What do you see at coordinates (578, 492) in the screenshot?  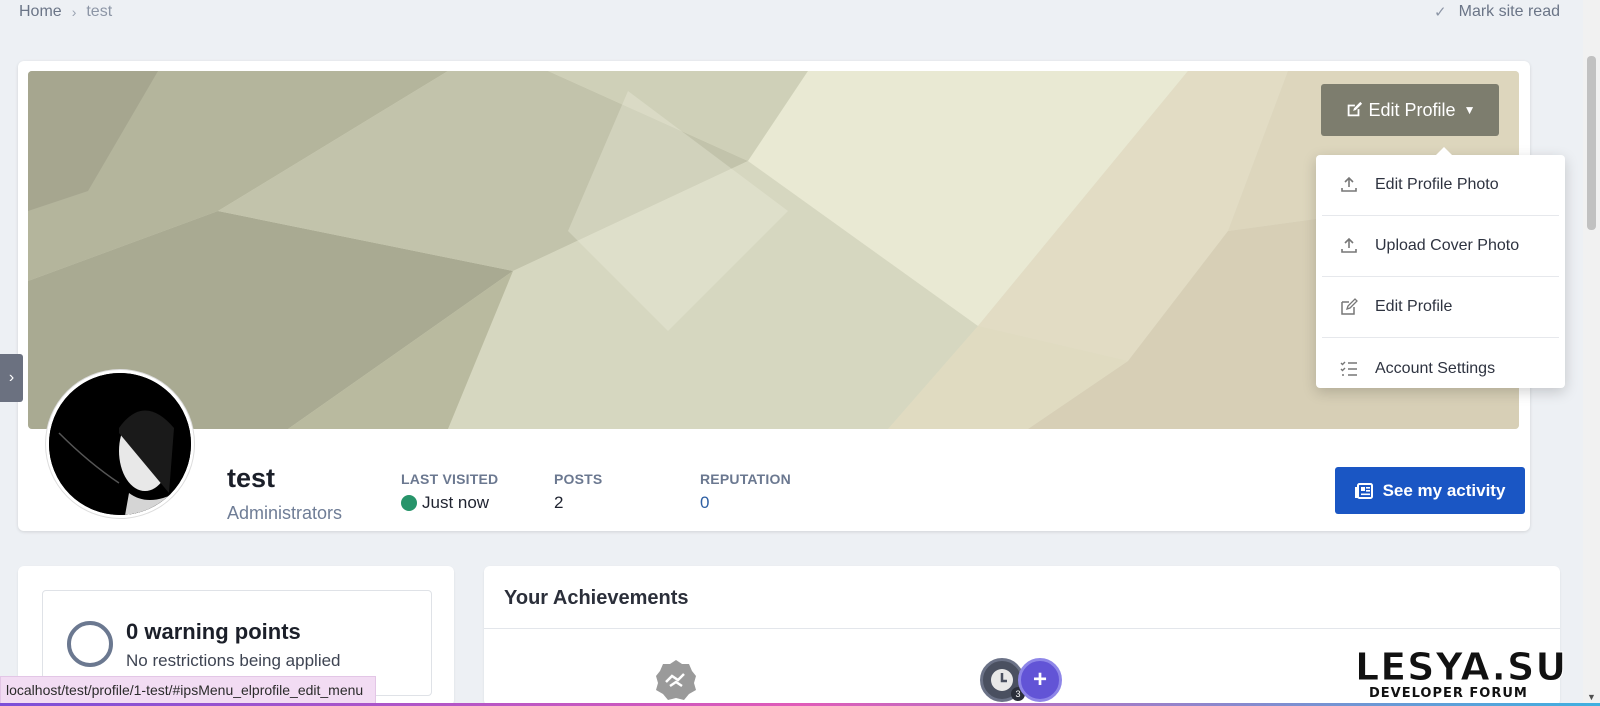 I see `stat-posts: POSTS 2` at bounding box center [578, 492].